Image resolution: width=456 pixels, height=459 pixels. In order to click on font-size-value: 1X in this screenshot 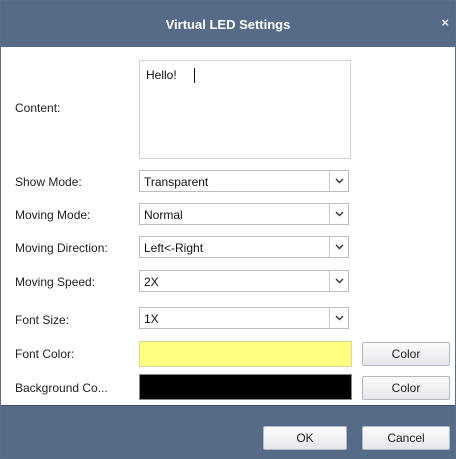, I will do `click(151, 319)`.